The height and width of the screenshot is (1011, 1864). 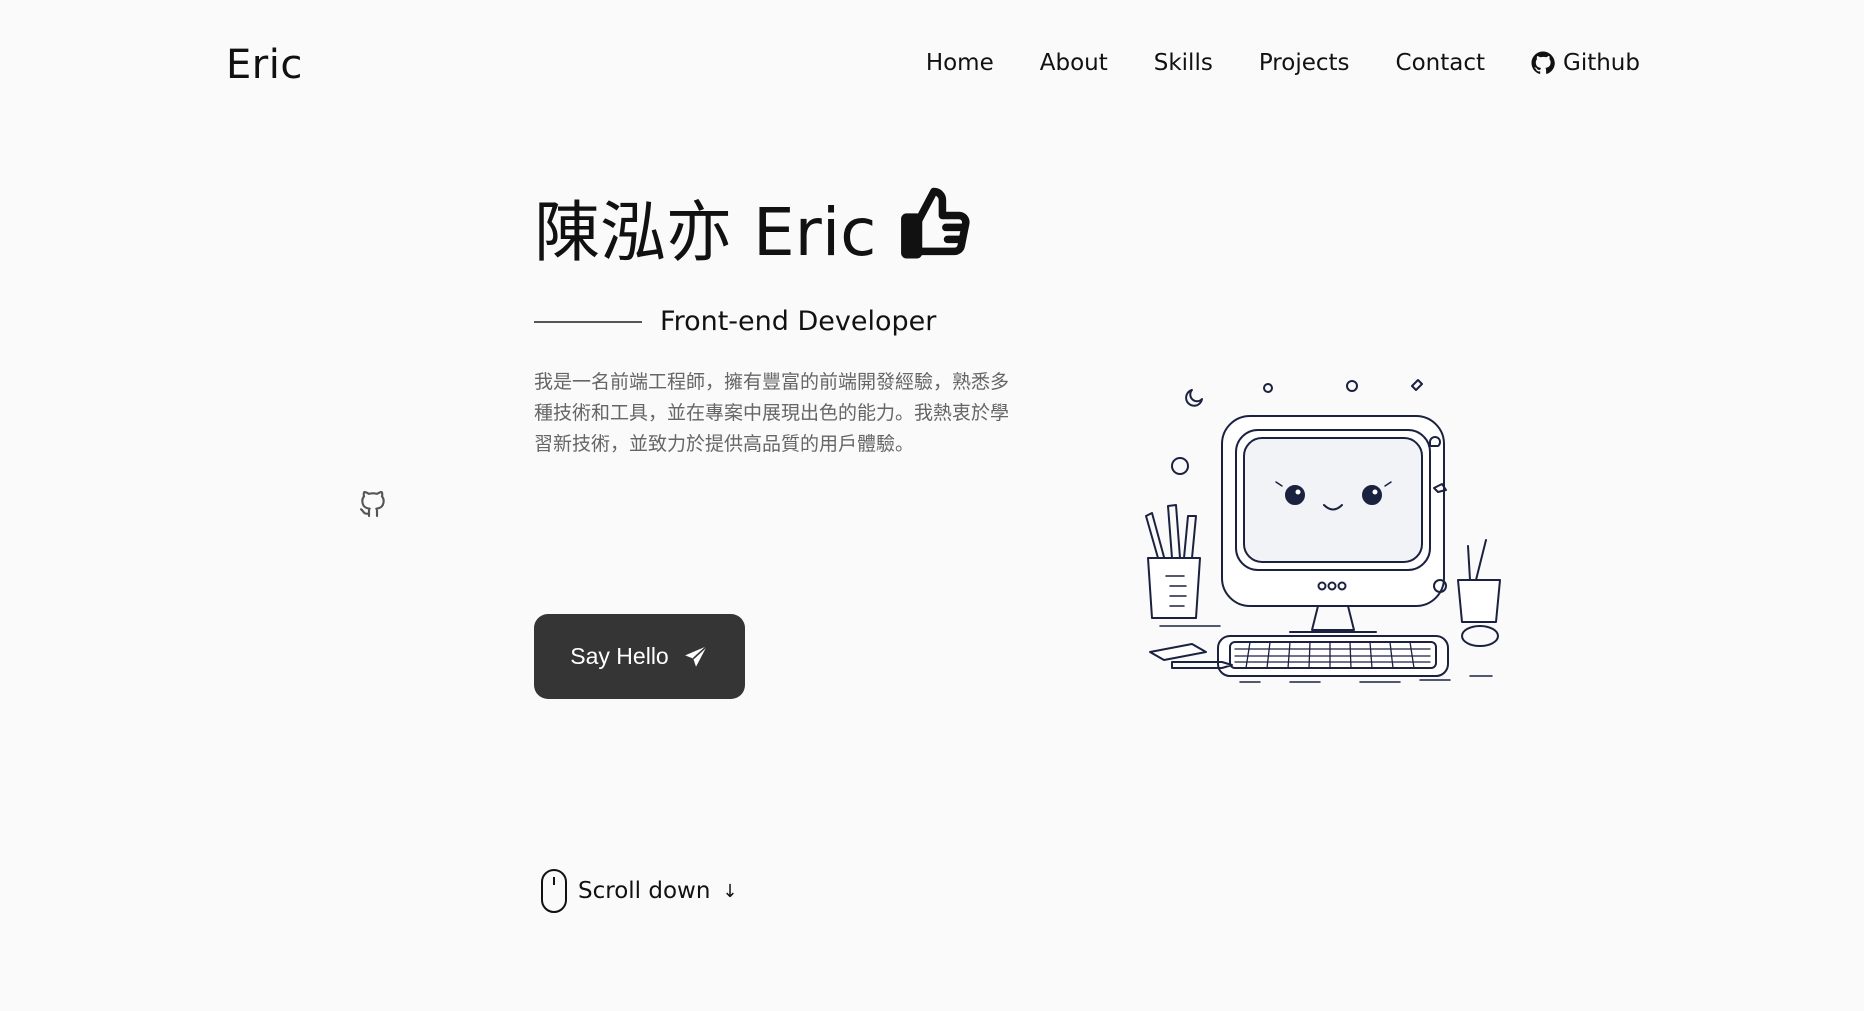 I want to click on computer-desk-illustration, so click(x=1323, y=531).